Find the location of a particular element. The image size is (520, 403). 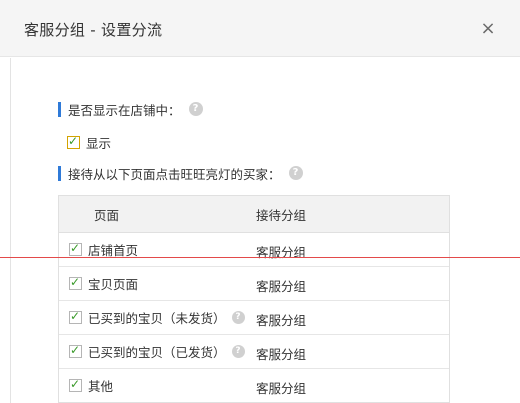

dialog-left-border is located at coordinates (10, 230).